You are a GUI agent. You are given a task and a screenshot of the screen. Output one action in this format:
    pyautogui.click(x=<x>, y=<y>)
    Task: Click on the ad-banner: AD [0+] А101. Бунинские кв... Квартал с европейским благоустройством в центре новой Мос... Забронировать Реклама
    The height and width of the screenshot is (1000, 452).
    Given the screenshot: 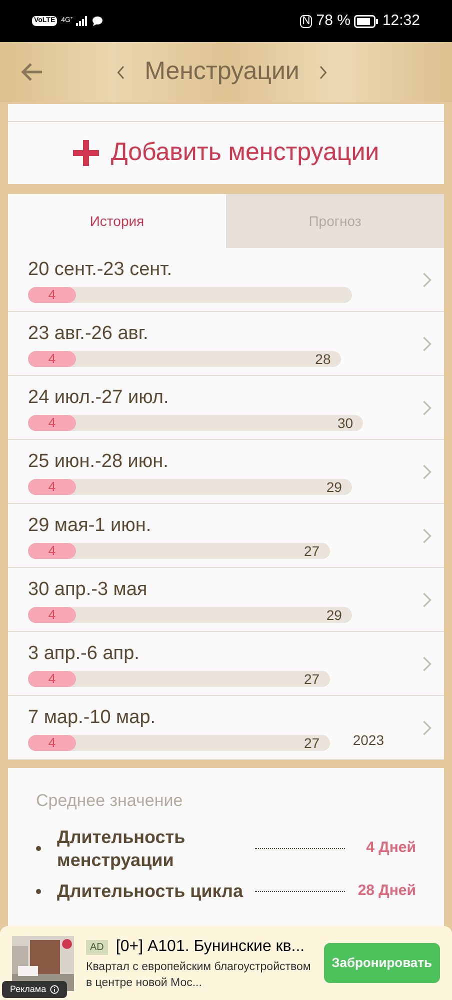 What is the action you would take?
    pyautogui.click(x=226, y=963)
    